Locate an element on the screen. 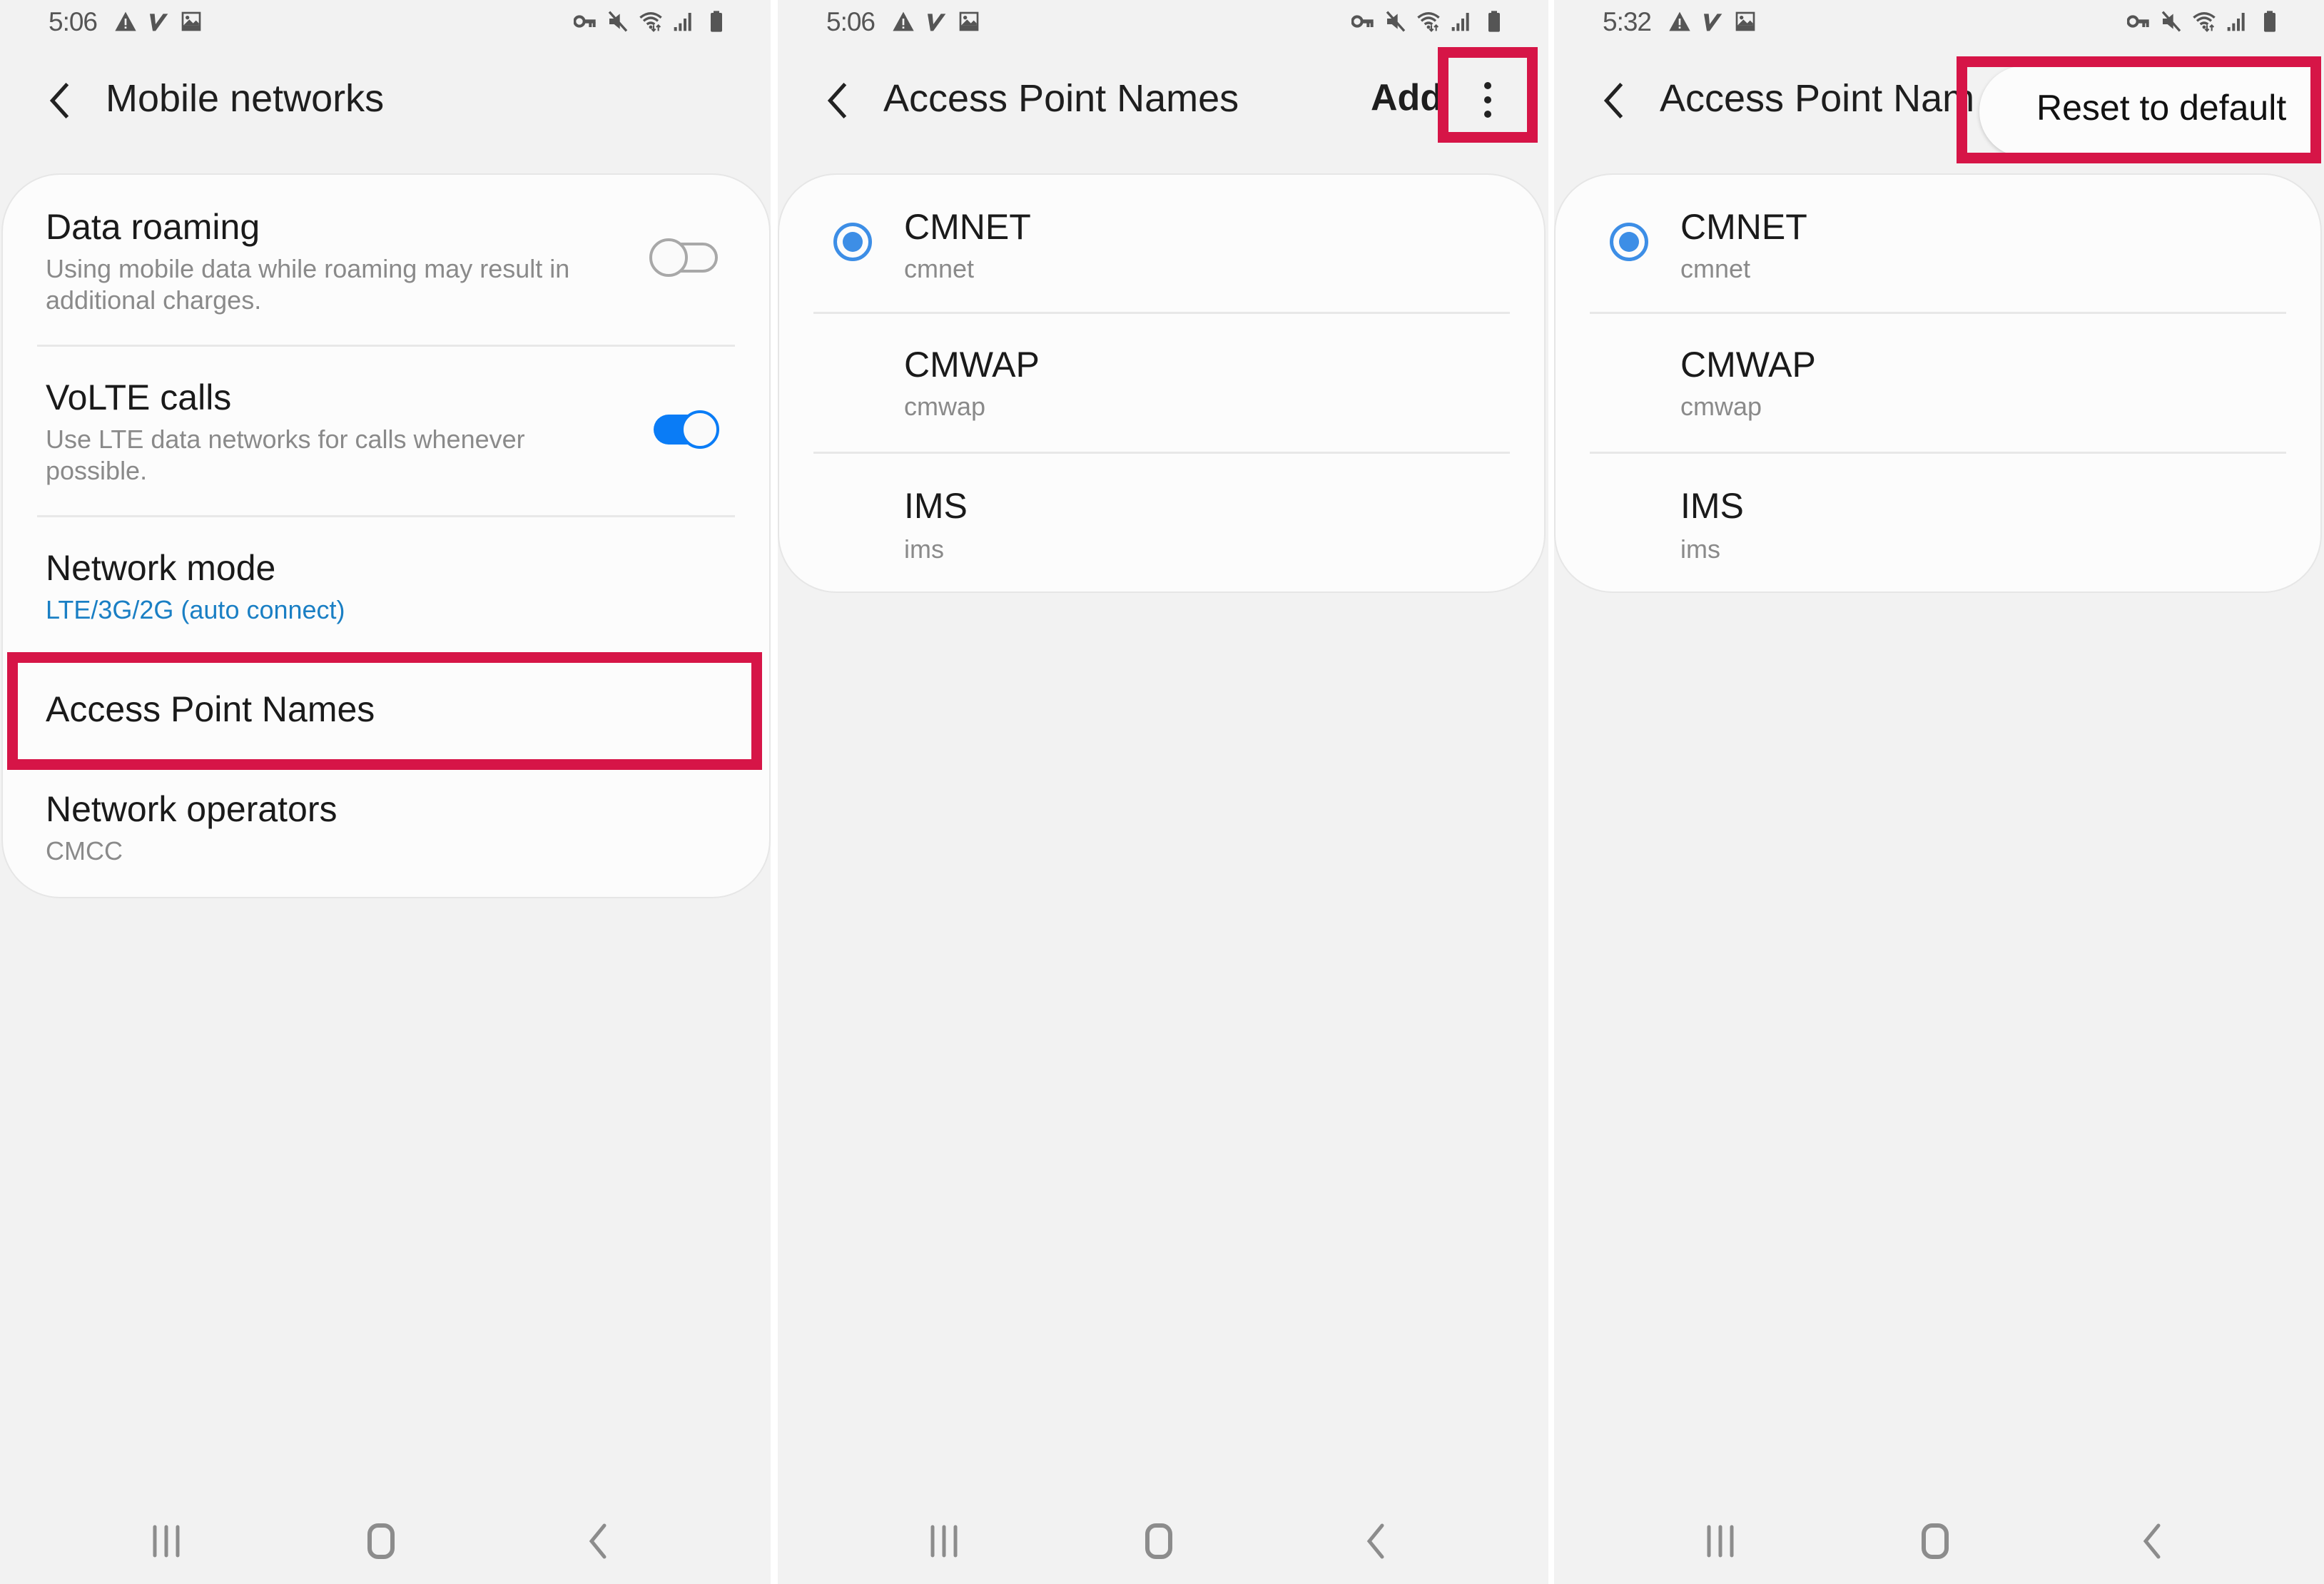 The width and height of the screenshot is (2324, 1584). volte-toggle is located at coordinates (684, 430).